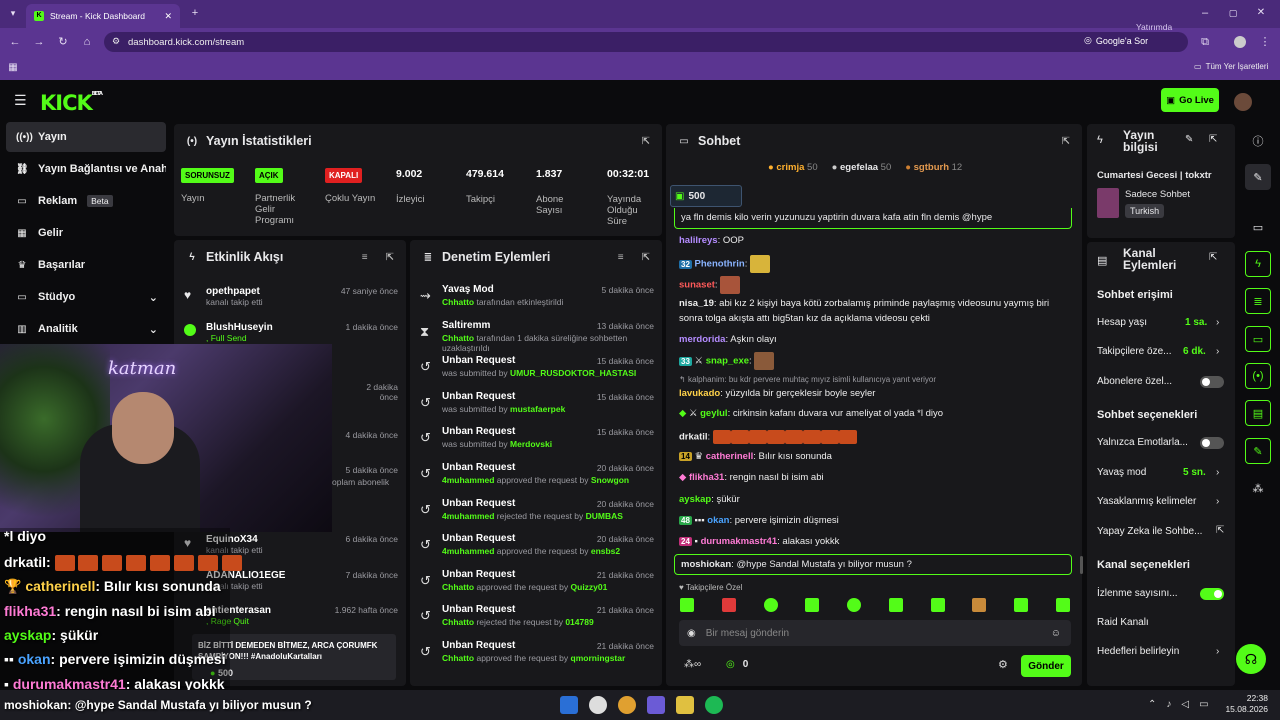 The height and width of the screenshot is (720, 1280). I want to click on discord-icon, so click(656, 705).